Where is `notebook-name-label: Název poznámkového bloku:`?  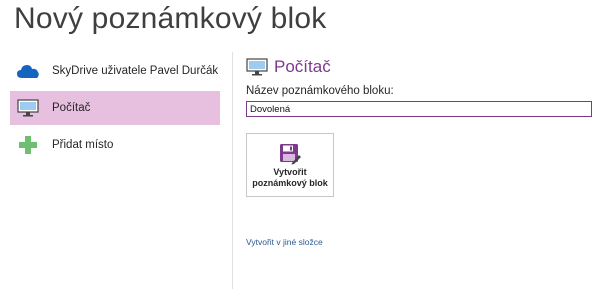 notebook-name-label: Název poznámkového bloku: is located at coordinates (320, 91).